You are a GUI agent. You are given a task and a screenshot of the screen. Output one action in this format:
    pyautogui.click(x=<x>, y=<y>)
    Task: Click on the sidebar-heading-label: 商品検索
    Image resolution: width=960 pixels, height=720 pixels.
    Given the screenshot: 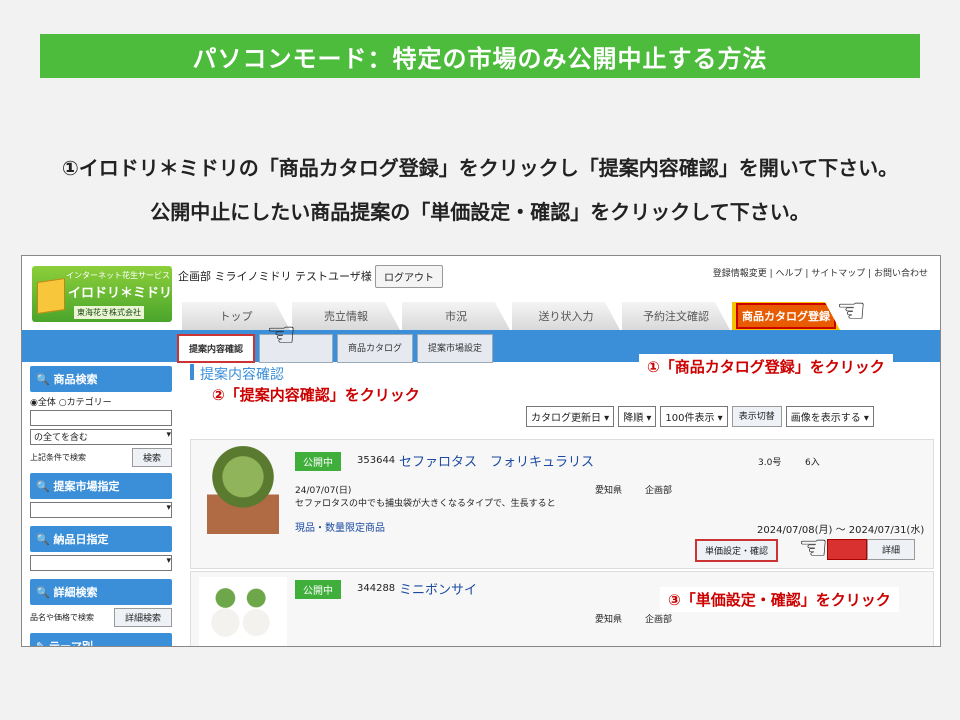 What is the action you would take?
    pyautogui.click(x=75, y=379)
    